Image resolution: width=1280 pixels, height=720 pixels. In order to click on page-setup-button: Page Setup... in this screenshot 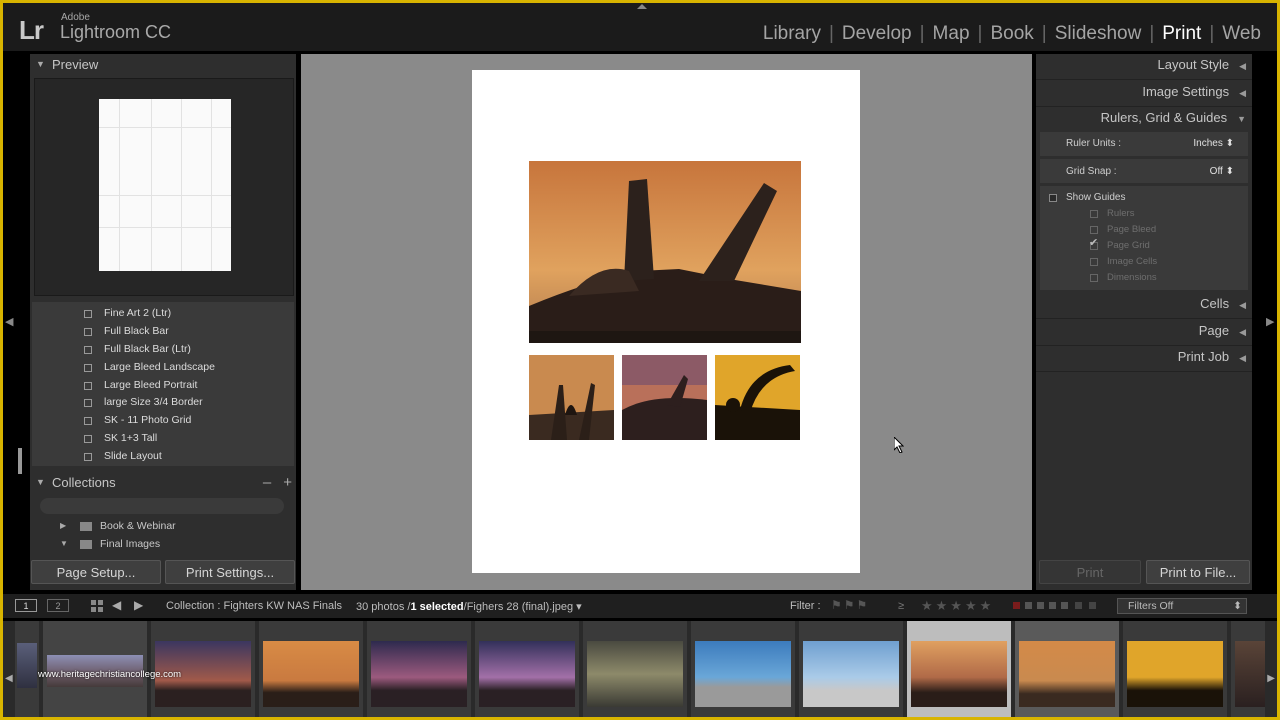, I will do `click(96, 572)`.